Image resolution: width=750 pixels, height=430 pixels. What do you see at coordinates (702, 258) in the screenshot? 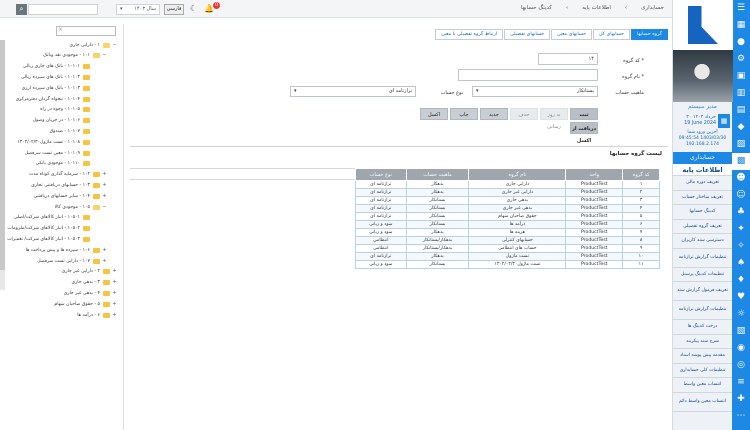
I see `sidebar-menu-item: تنظیمات گزارش ترازنامه` at bounding box center [702, 258].